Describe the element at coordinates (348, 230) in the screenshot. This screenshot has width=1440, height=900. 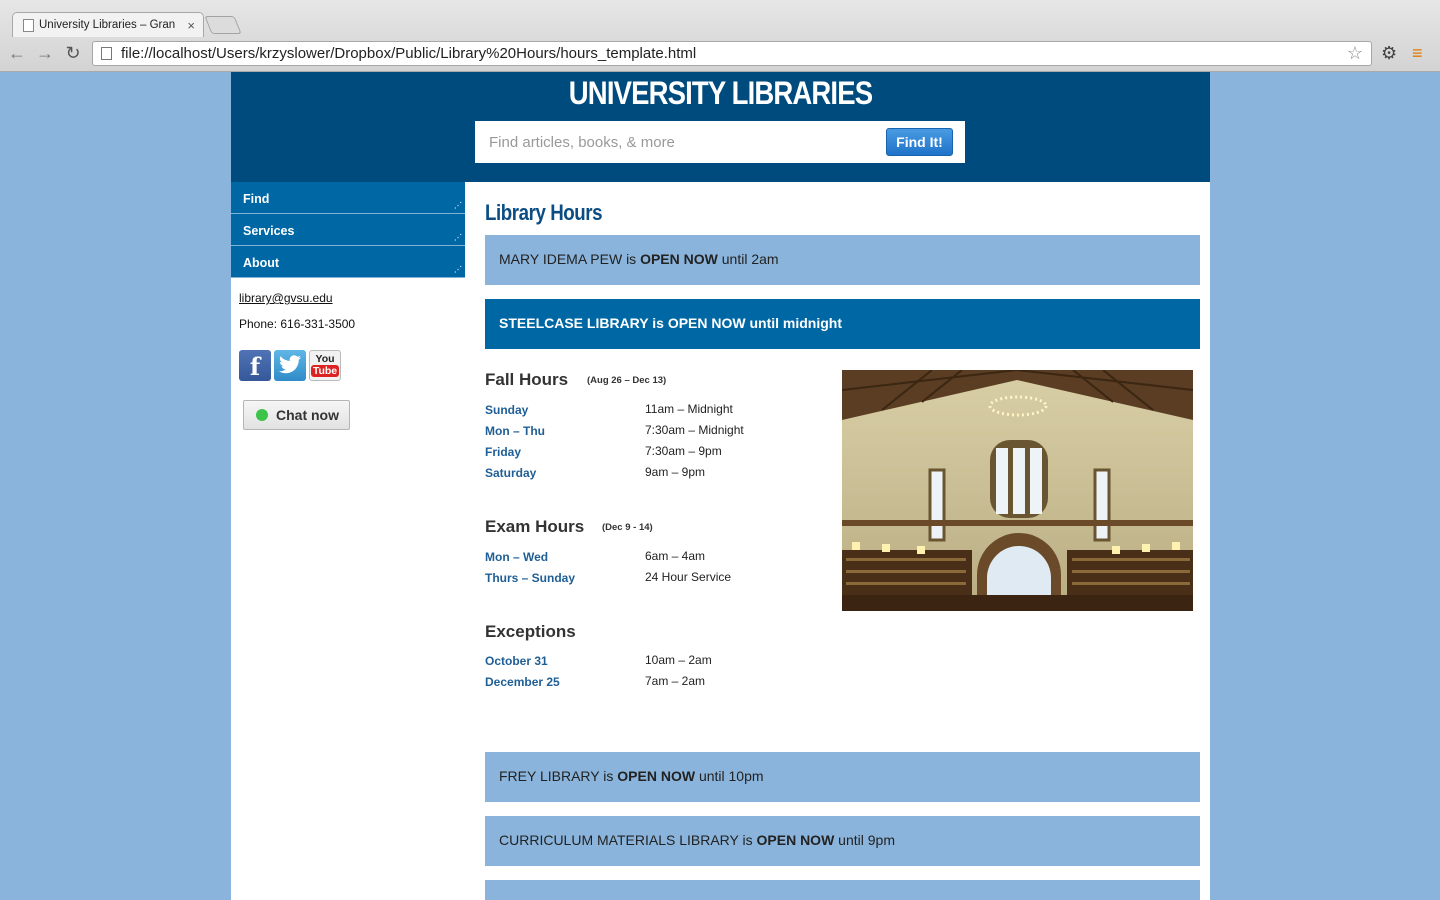
I see `sidebar-item-services: Services ⋰` at that location.